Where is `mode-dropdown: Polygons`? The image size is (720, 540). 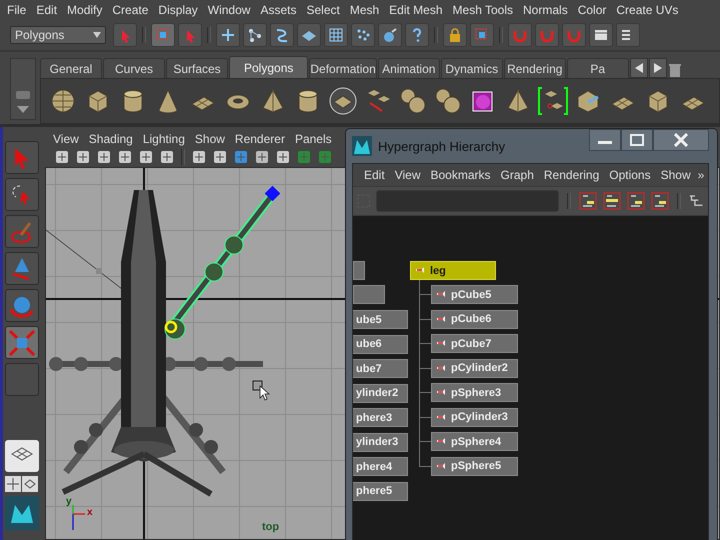 mode-dropdown: Polygons is located at coordinates (58, 35).